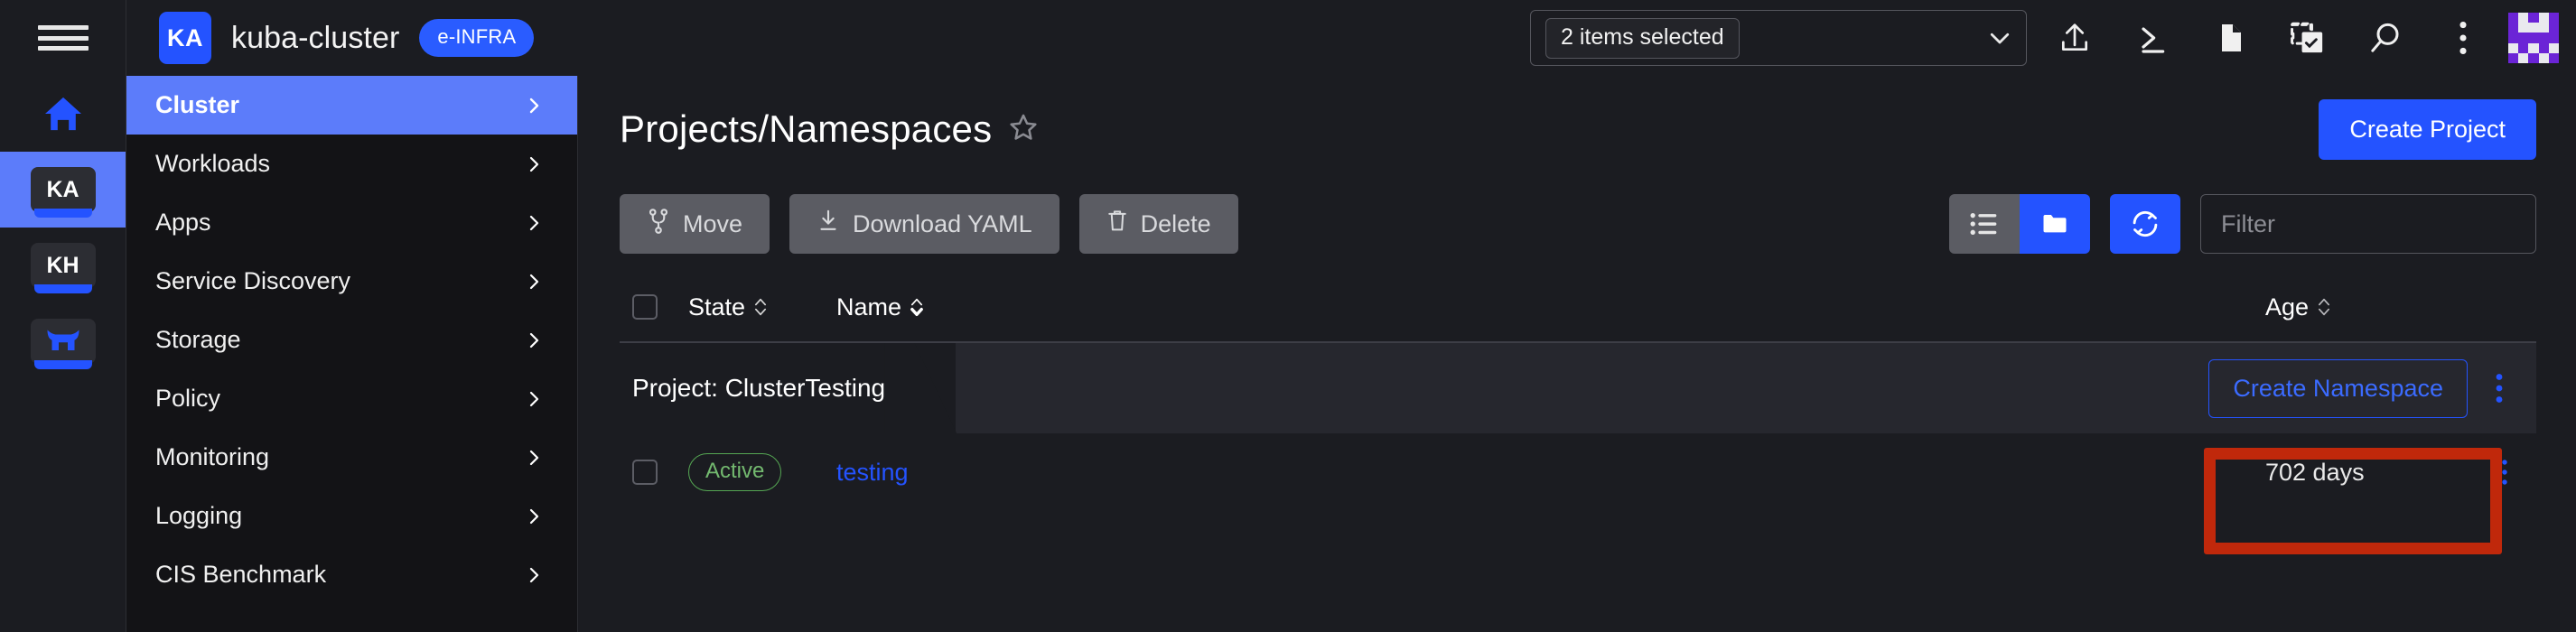 The width and height of the screenshot is (2576, 632). I want to click on namespace-filter-select: 2 items selected, so click(1778, 38).